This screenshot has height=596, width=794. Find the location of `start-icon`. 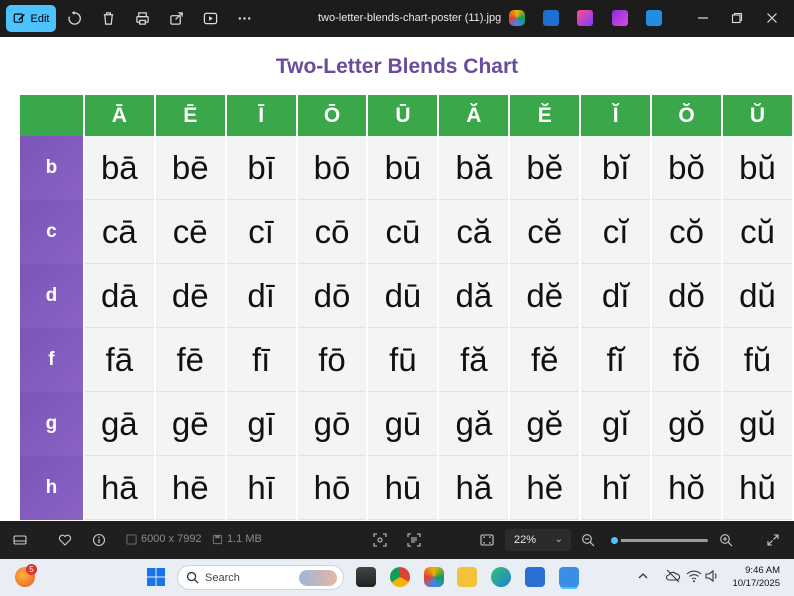

start-icon is located at coordinates (156, 577).